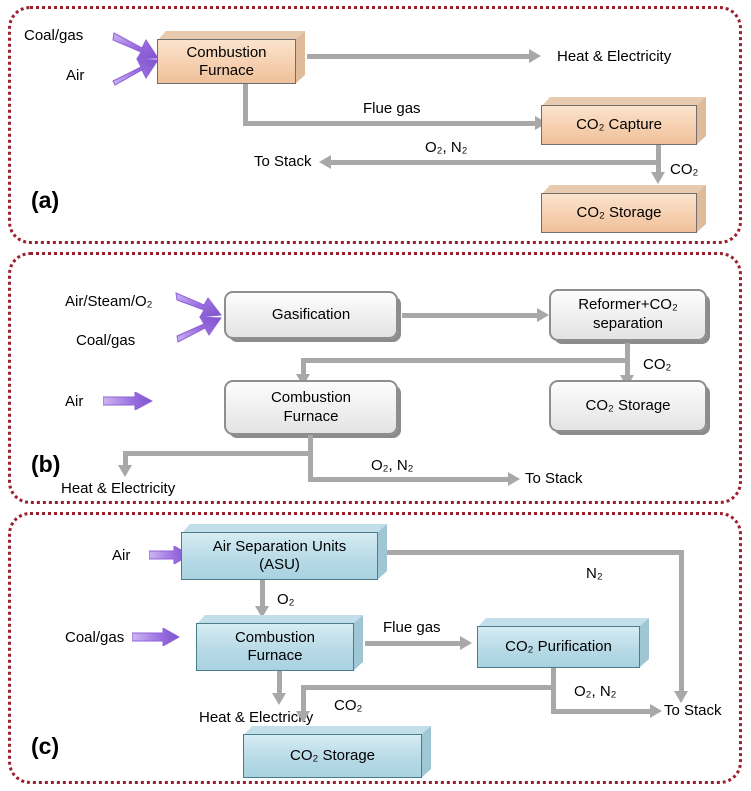 The width and height of the screenshot is (751, 791). What do you see at coordinates (121, 555) in the screenshot?
I see `panel-c-input-air: Air` at bounding box center [121, 555].